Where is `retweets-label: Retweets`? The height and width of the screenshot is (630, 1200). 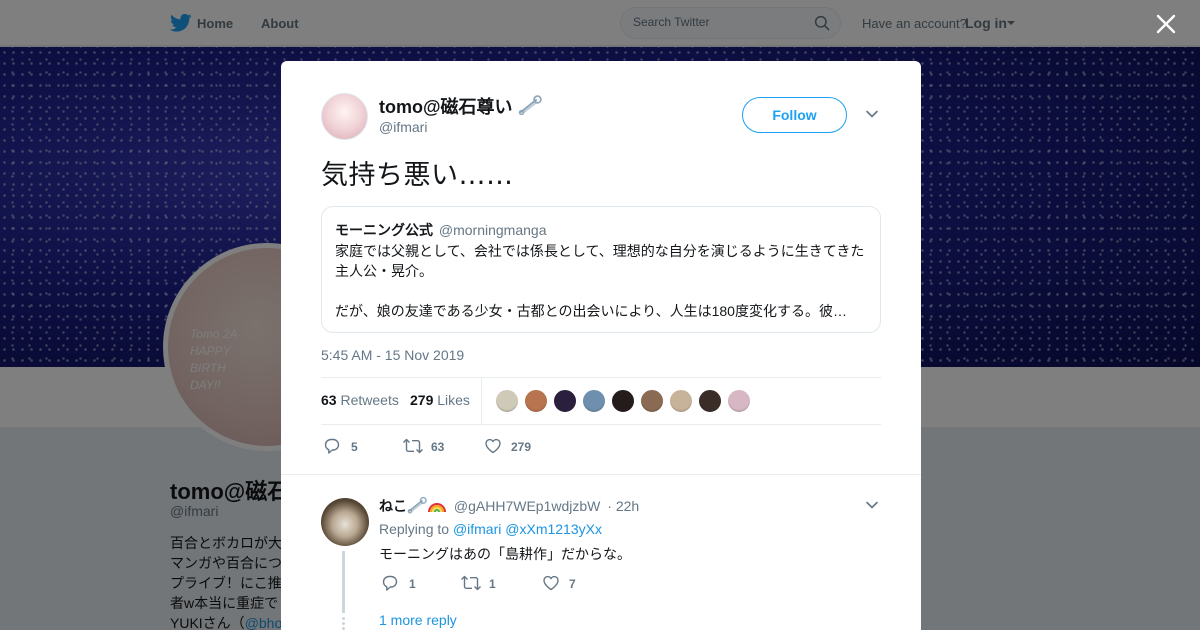
retweets-label: Retweets is located at coordinates (369, 400).